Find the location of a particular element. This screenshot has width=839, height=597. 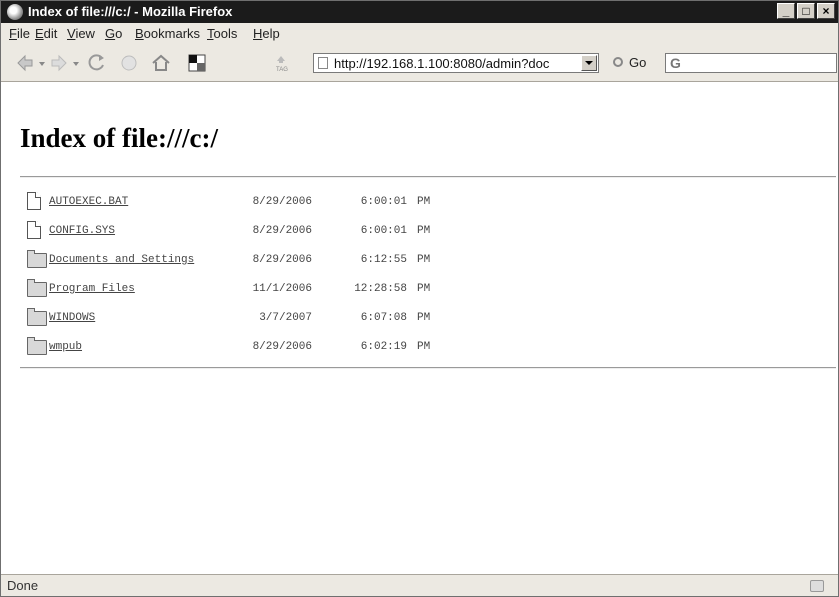

menu-bookmarks: Bookmarks is located at coordinates (167, 34).